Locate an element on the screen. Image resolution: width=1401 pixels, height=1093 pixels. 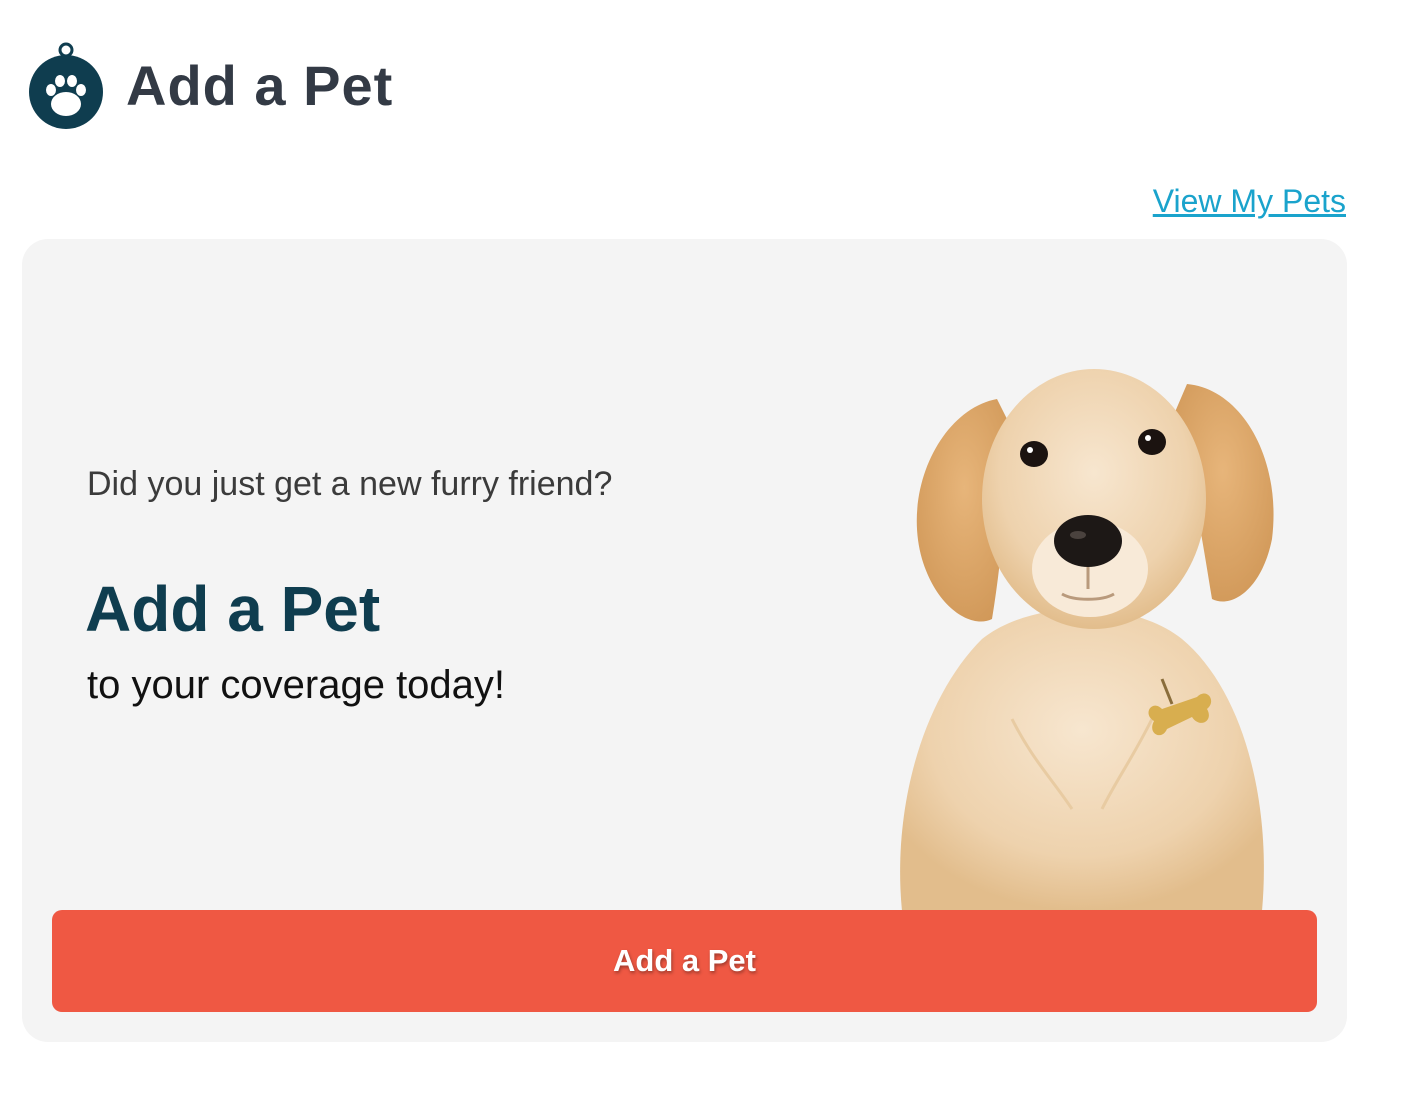
paw-tag-icon is located at coordinates (66, 85).